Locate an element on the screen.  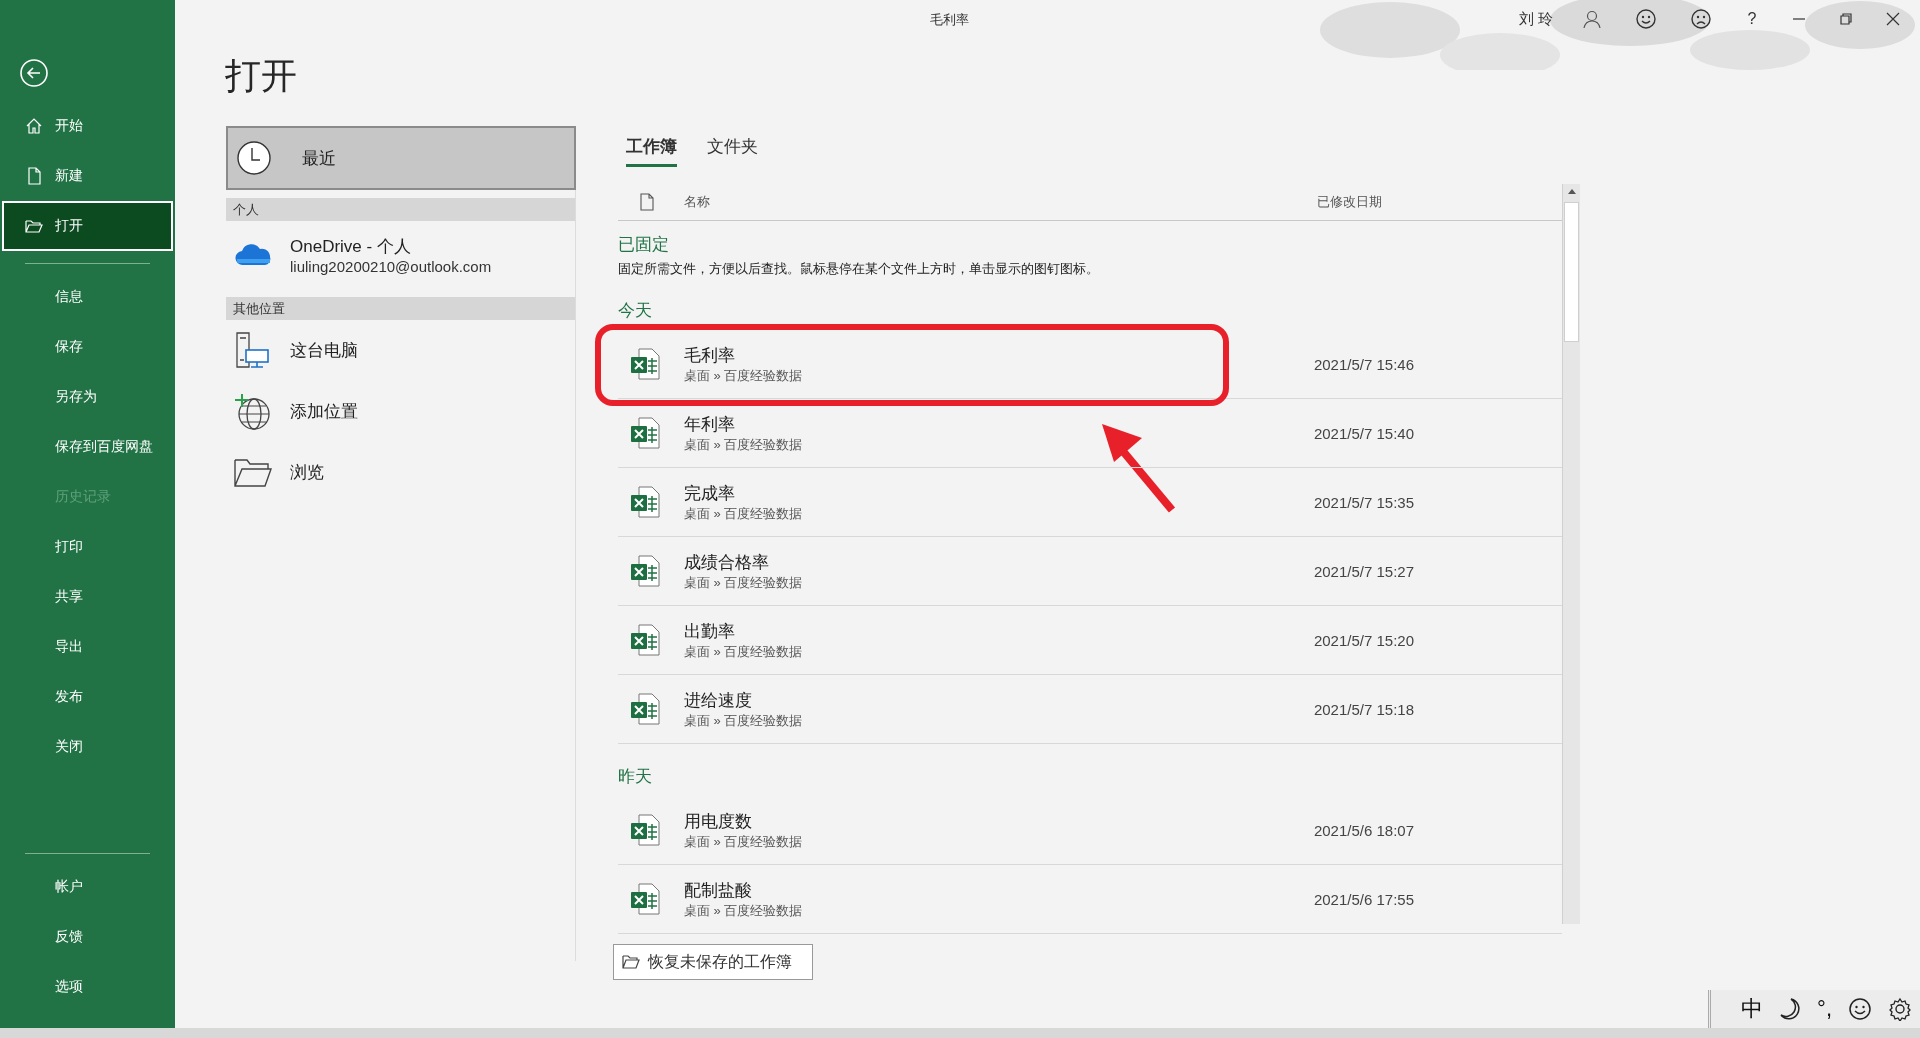
input-mode-button: 中 is located at coordinates (1752, 1009).